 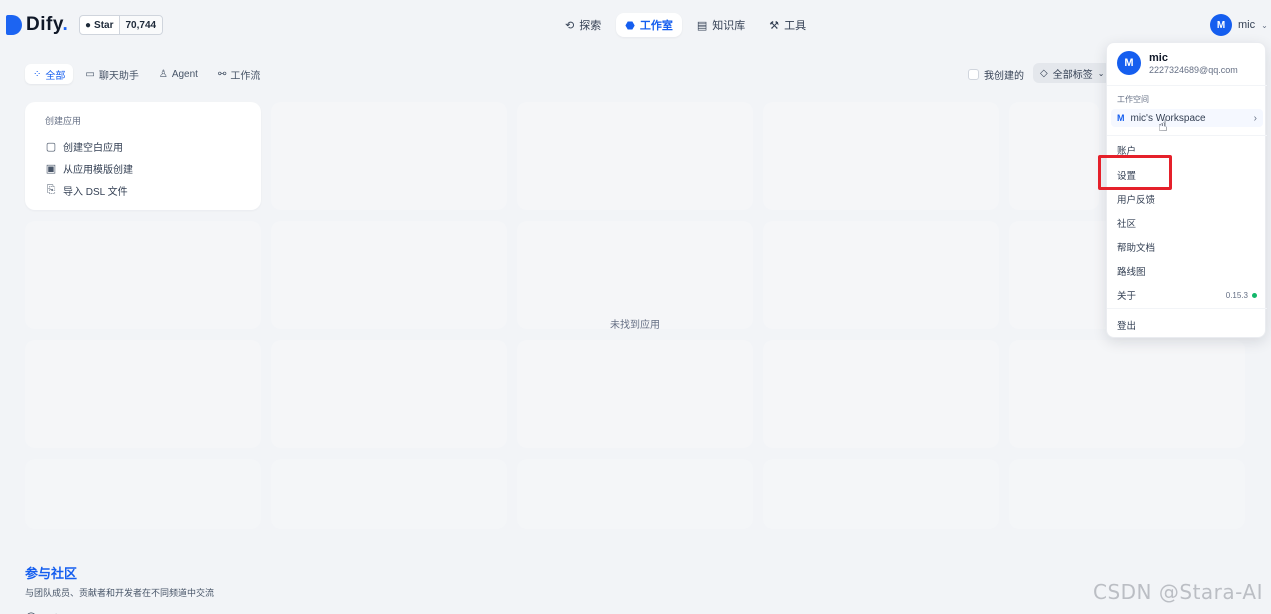 What do you see at coordinates (118, 76) in the screenshot?
I see `tab-chat-assistant-label: 聊天助手` at bounding box center [118, 76].